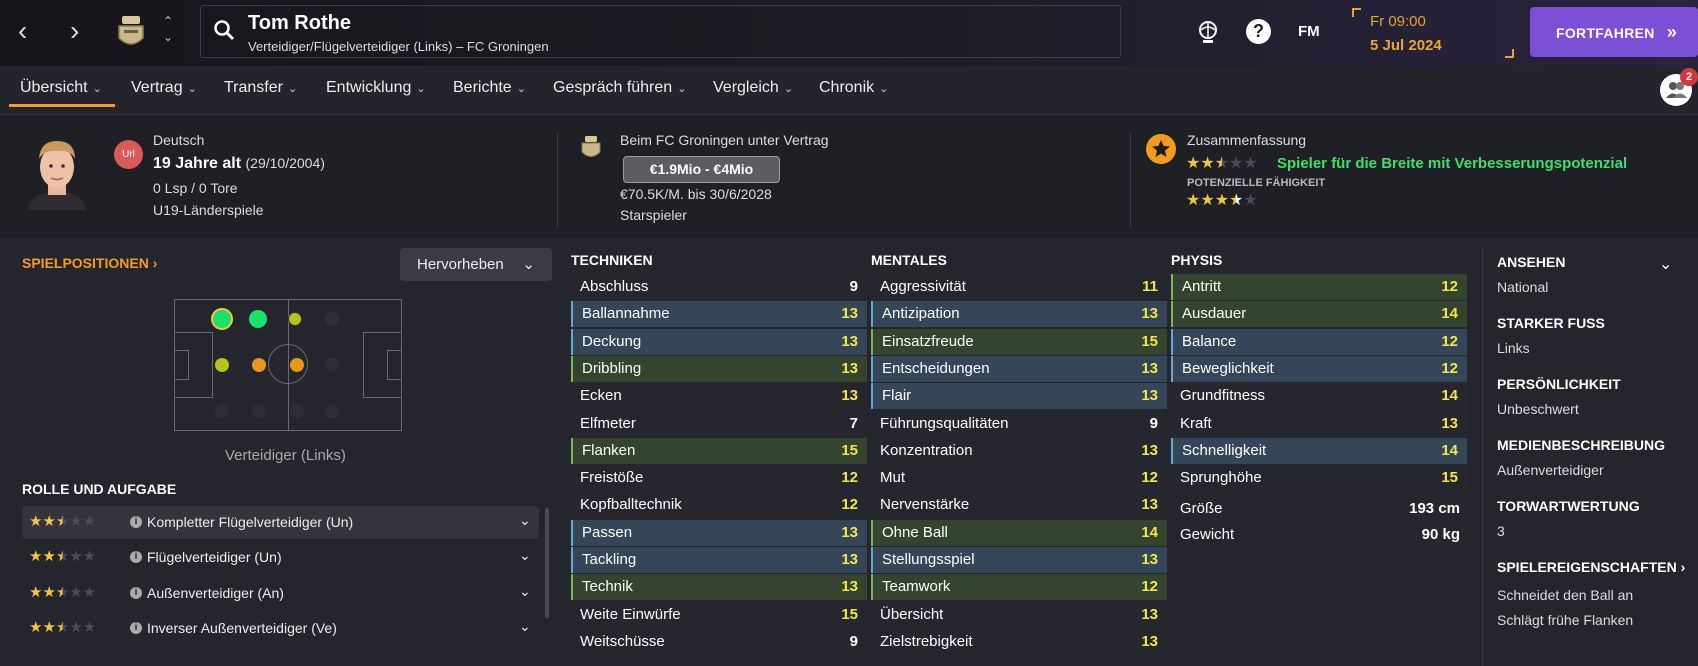 The height and width of the screenshot is (666, 1698). What do you see at coordinates (224, 30) in the screenshot?
I see `search-icon` at bounding box center [224, 30].